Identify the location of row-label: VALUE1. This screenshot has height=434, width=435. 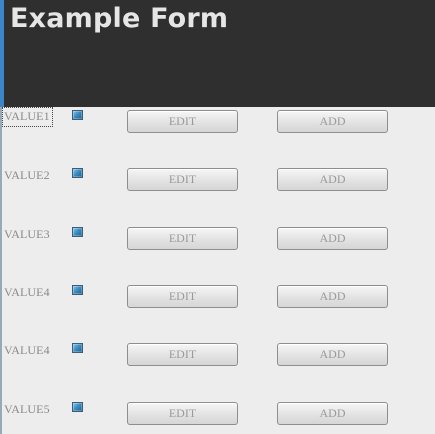
(27, 117).